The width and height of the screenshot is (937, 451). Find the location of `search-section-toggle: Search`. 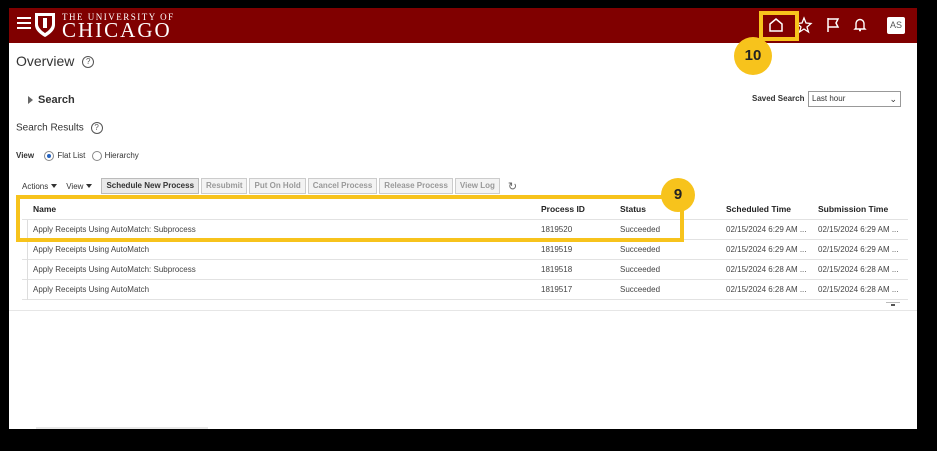

search-section-toggle: Search is located at coordinates (51, 100).